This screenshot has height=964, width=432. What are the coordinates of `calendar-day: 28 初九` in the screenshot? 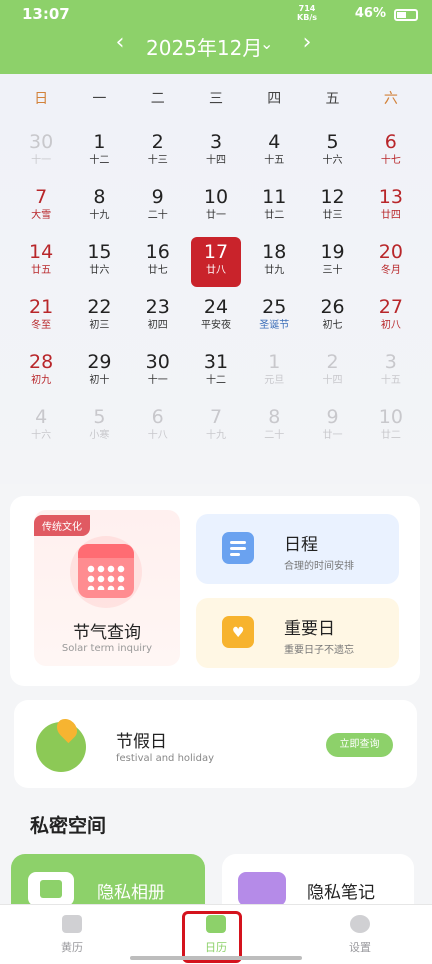 It's located at (41, 375).